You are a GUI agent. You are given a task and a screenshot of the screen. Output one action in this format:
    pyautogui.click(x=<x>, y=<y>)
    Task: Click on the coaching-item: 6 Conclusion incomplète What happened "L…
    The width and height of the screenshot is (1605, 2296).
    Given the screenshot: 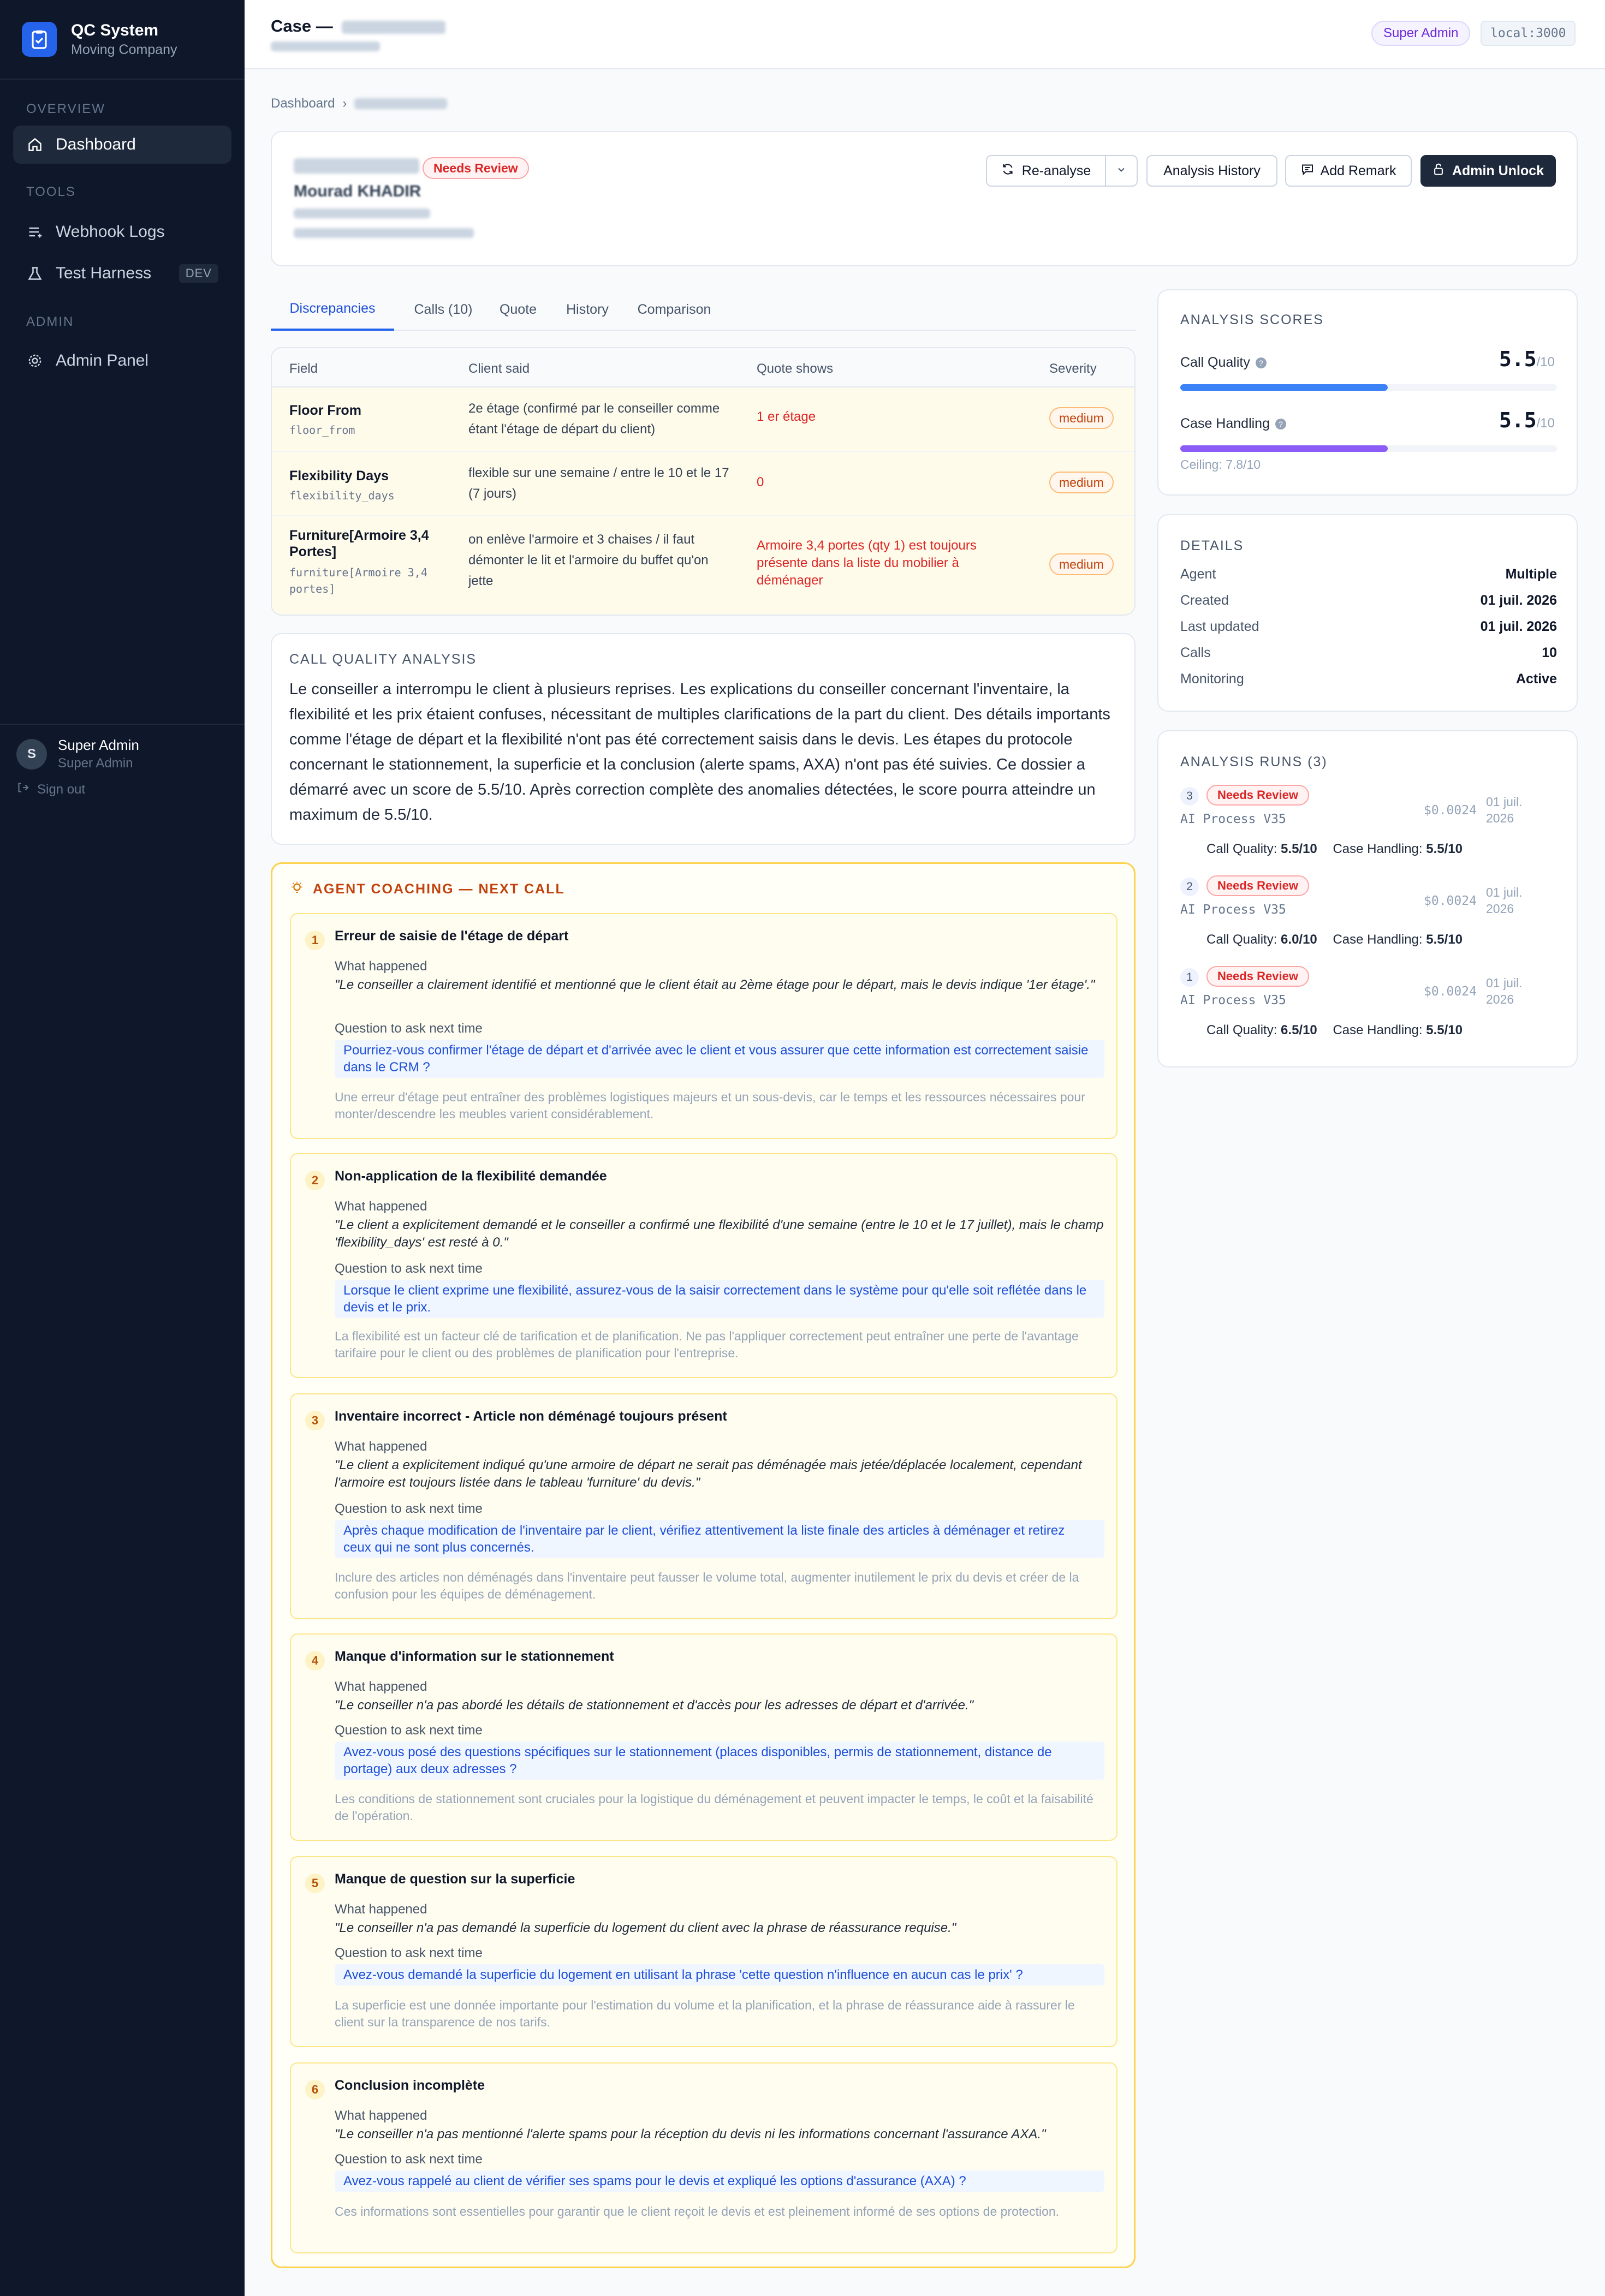 What is the action you would take?
    pyautogui.click(x=703, y=2157)
    